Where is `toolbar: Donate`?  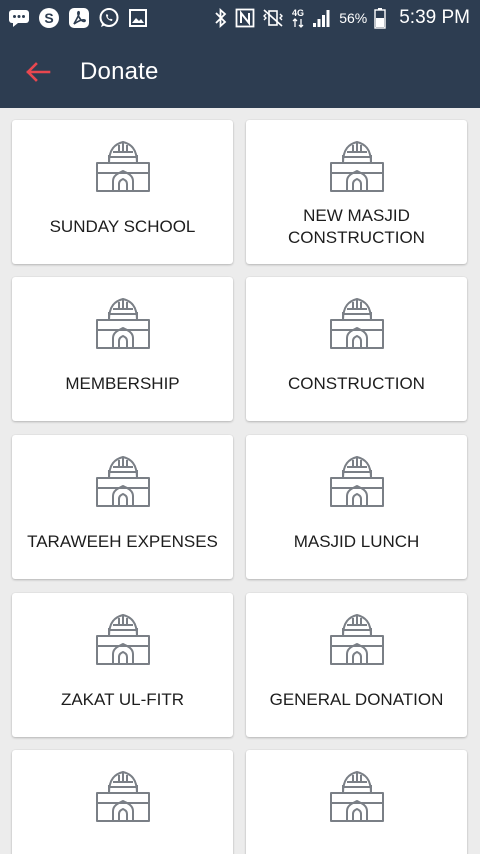 toolbar: Donate is located at coordinates (240, 72).